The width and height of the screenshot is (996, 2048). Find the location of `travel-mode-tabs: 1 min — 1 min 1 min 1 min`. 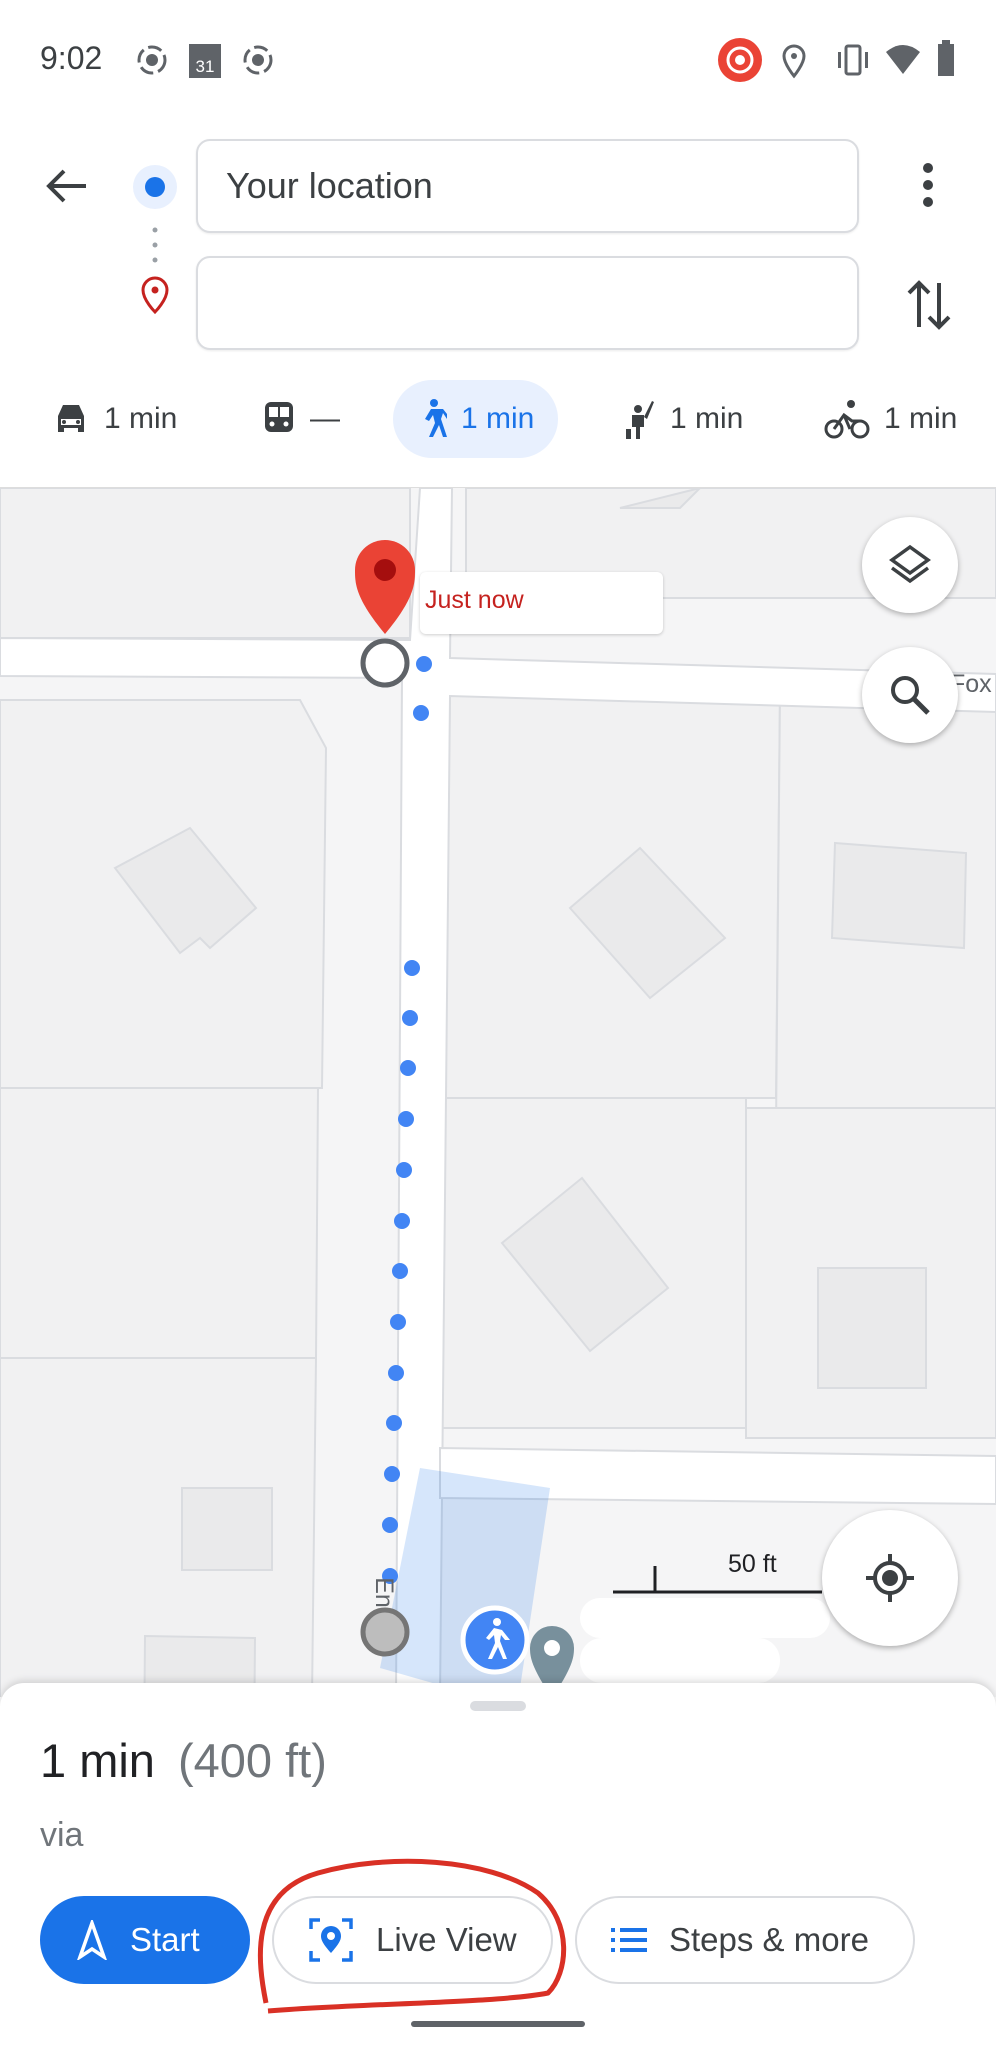

travel-mode-tabs: 1 min — 1 min 1 min 1 min is located at coordinates (498, 419).